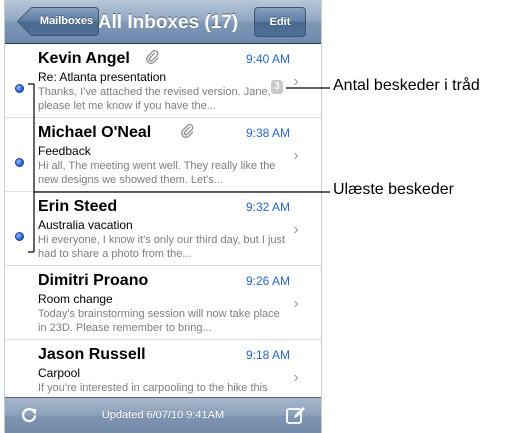 The height and width of the screenshot is (433, 509). Describe the element at coordinates (29, 415) in the screenshot. I see `refresh-icon` at that location.